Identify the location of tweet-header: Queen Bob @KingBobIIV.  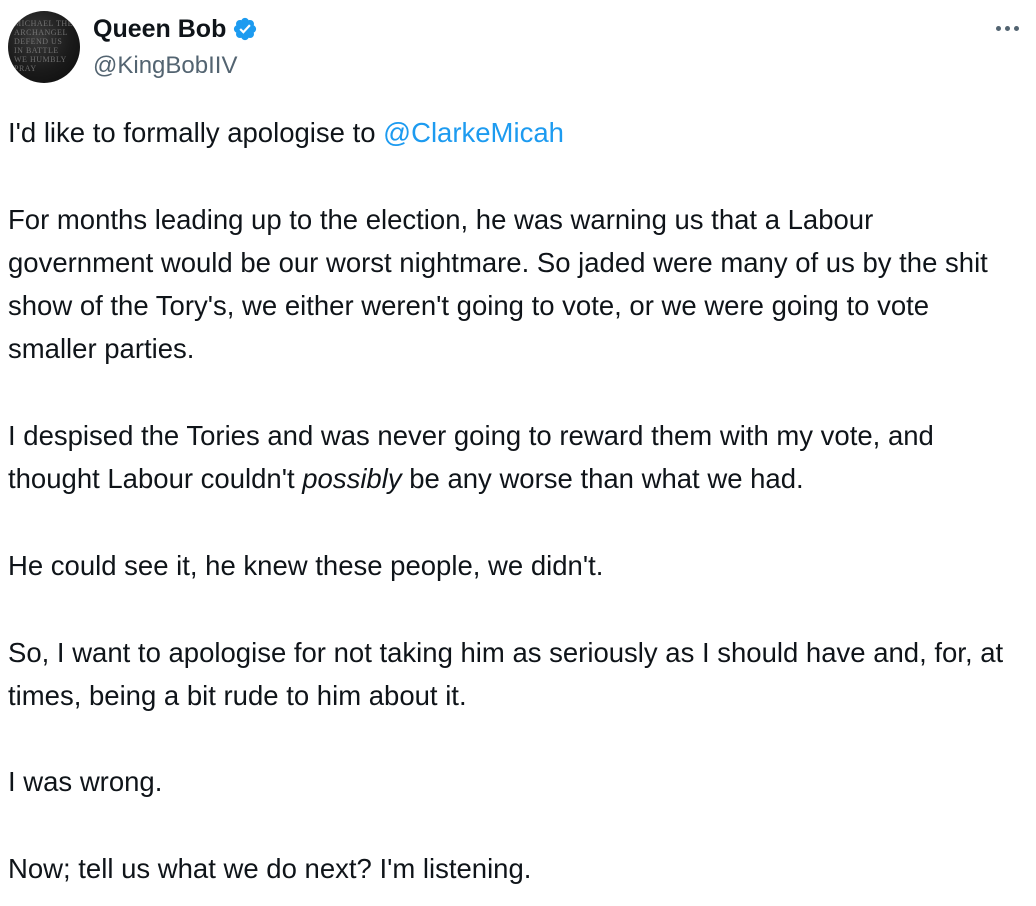
(175, 46).